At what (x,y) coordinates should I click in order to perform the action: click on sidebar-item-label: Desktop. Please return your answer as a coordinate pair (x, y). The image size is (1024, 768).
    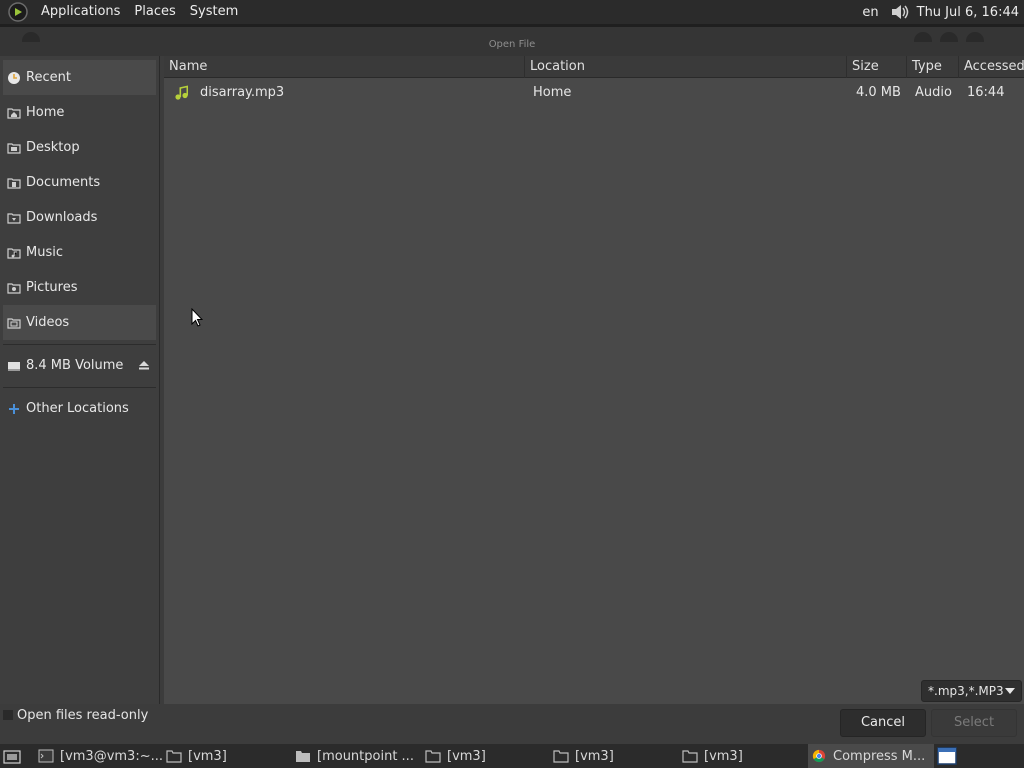
    Looking at the image, I should click on (53, 147).